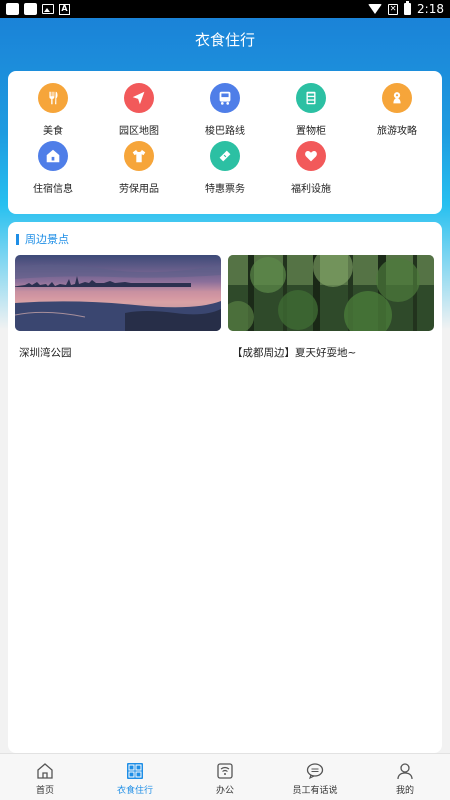 Image resolution: width=450 pixels, height=800 pixels. What do you see at coordinates (139, 131) in the screenshot?
I see `menu-label: 园区地图` at bounding box center [139, 131].